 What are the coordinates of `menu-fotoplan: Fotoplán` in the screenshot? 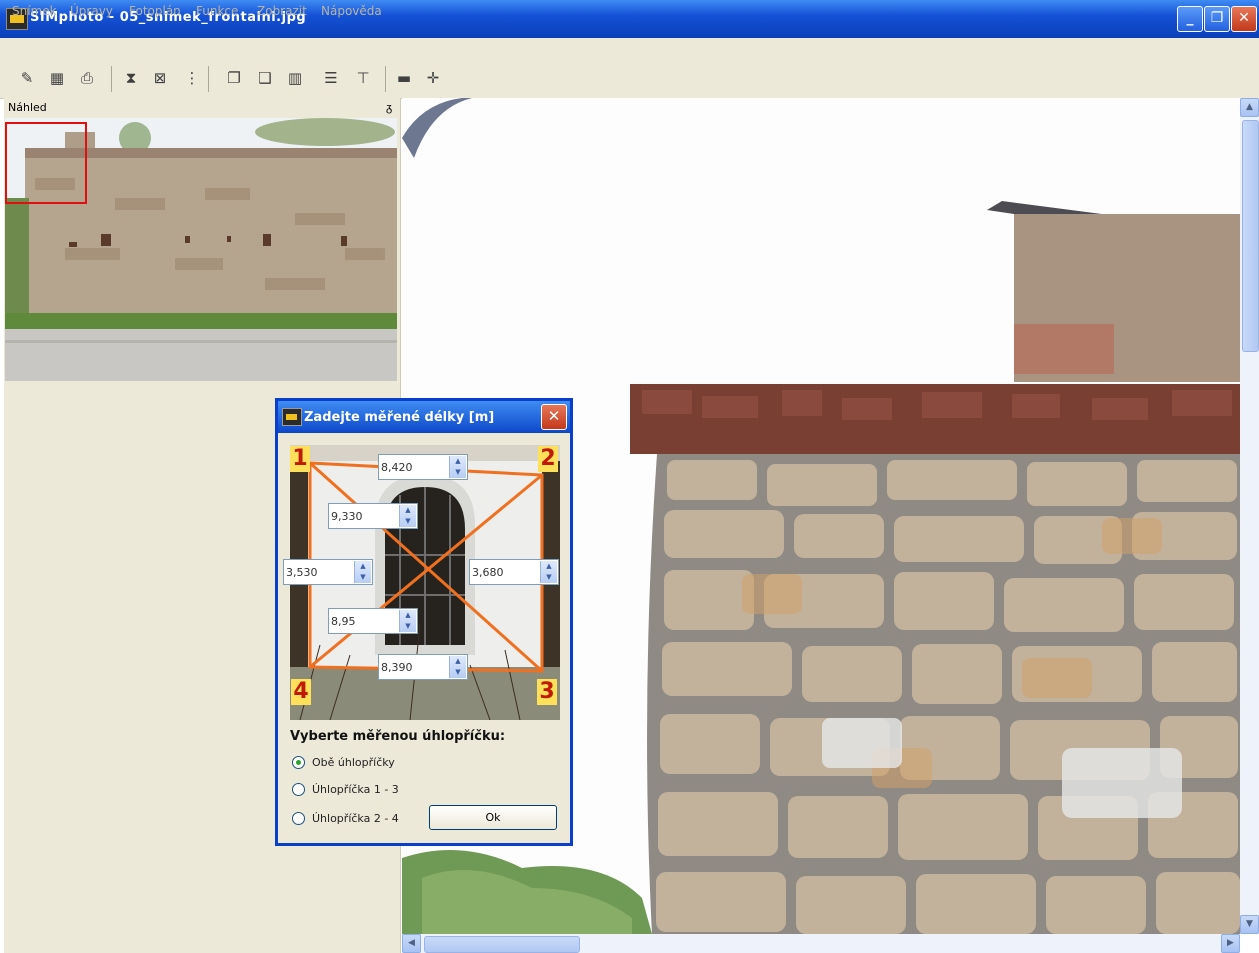 It's located at (155, 11).